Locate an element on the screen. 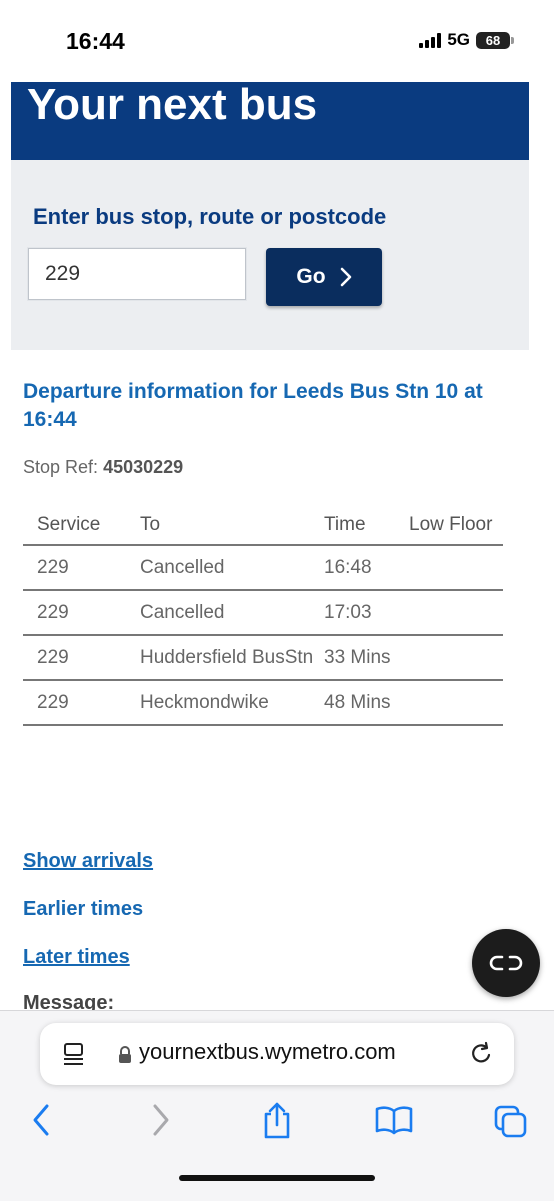 The height and width of the screenshot is (1201, 554). show-arrivals-link: Show arrivals is located at coordinates (88, 861).